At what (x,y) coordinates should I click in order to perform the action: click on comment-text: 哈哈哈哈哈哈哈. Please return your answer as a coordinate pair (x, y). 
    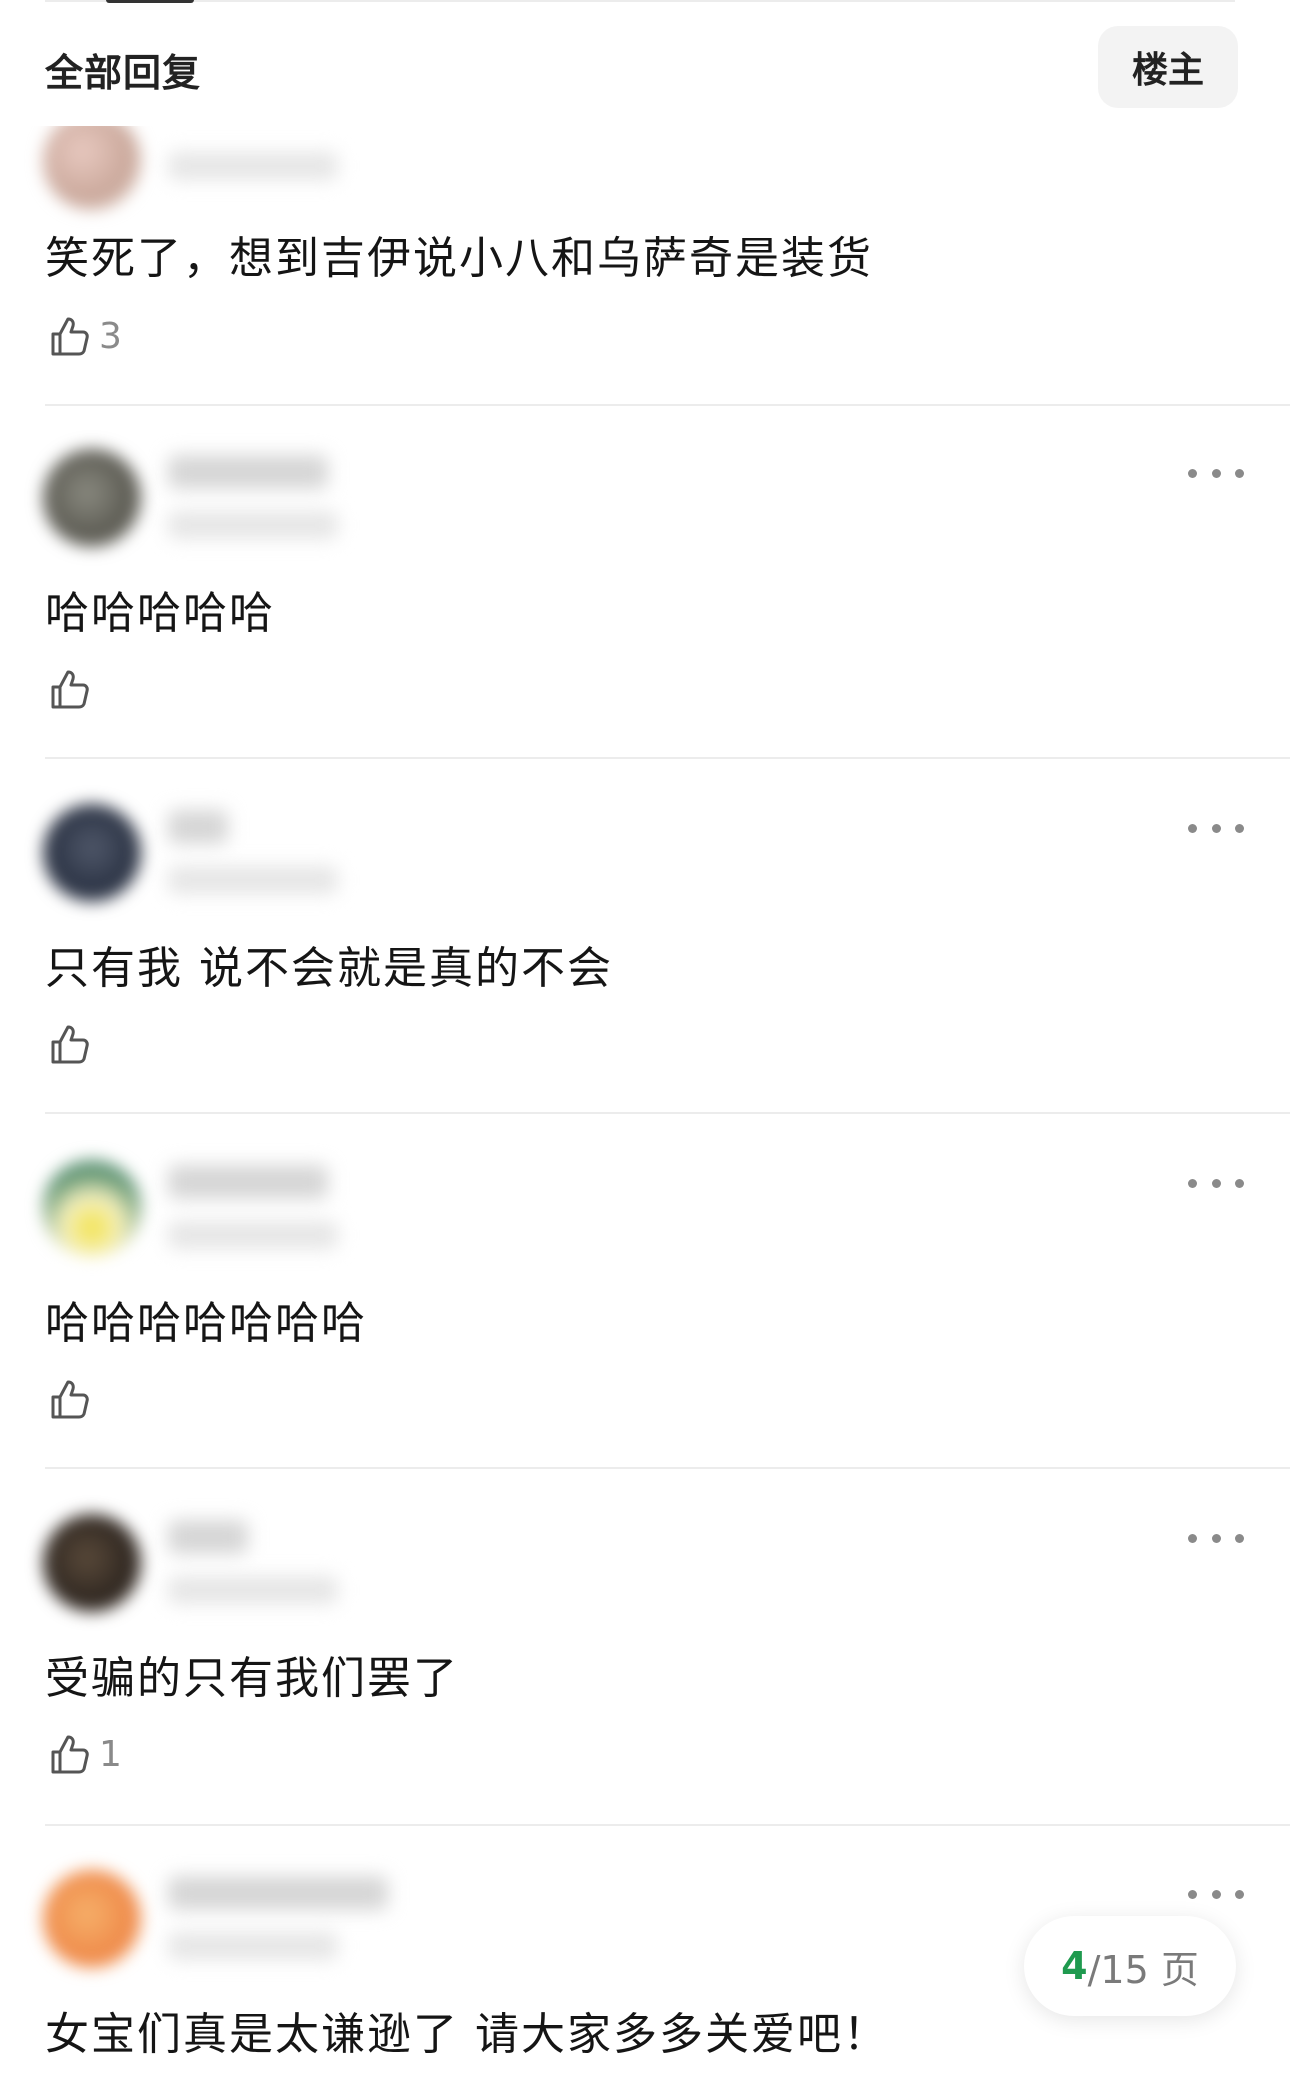
    Looking at the image, I should click on (206, 1323).